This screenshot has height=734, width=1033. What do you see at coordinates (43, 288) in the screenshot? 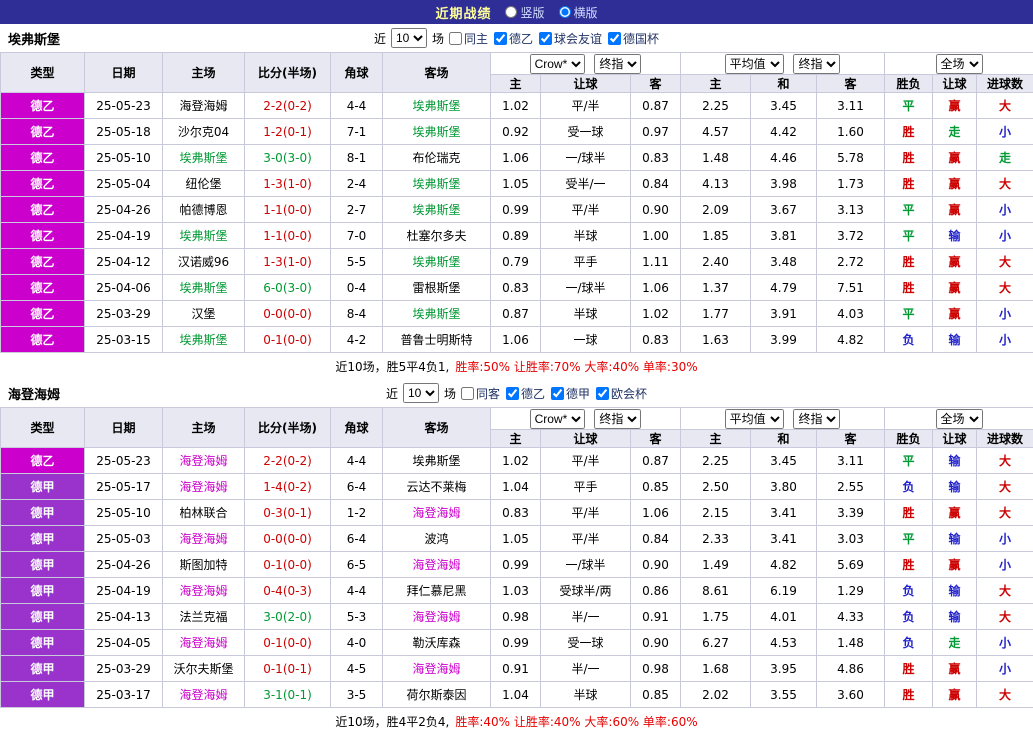
I see `league-badge: 德乙` at bounding box center [43, 288].